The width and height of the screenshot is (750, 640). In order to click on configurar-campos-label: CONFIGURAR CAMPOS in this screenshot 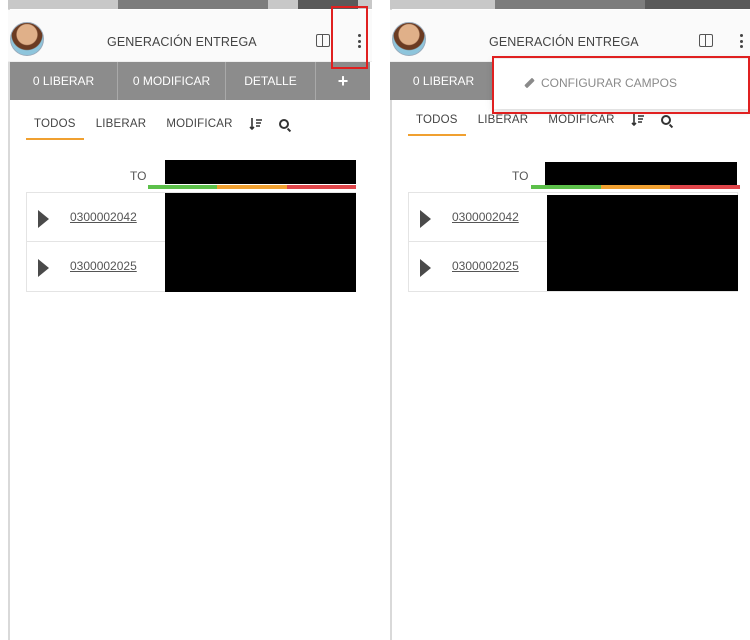, I will do `click(609, 83)`.